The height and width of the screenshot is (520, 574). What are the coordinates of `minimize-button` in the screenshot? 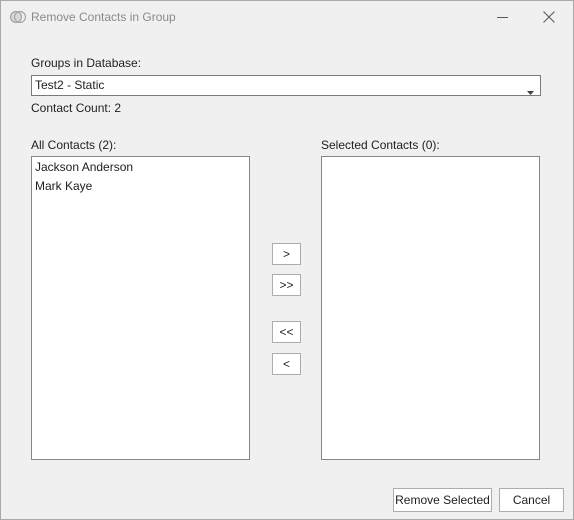 It's located at (503, 17).